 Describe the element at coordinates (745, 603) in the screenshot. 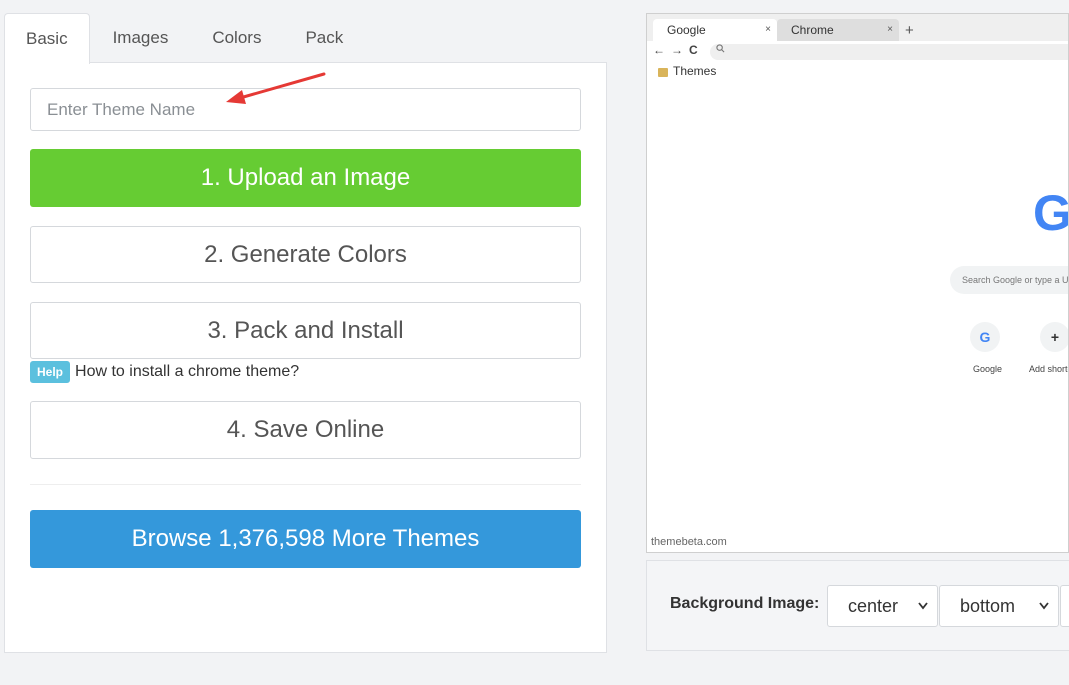

I see `background-image-label: Background Image:` at that location.